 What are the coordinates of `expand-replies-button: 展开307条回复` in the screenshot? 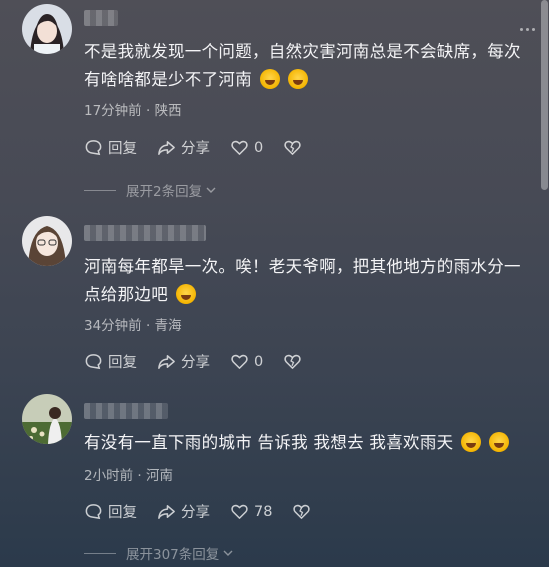 It's located at (159, 553).